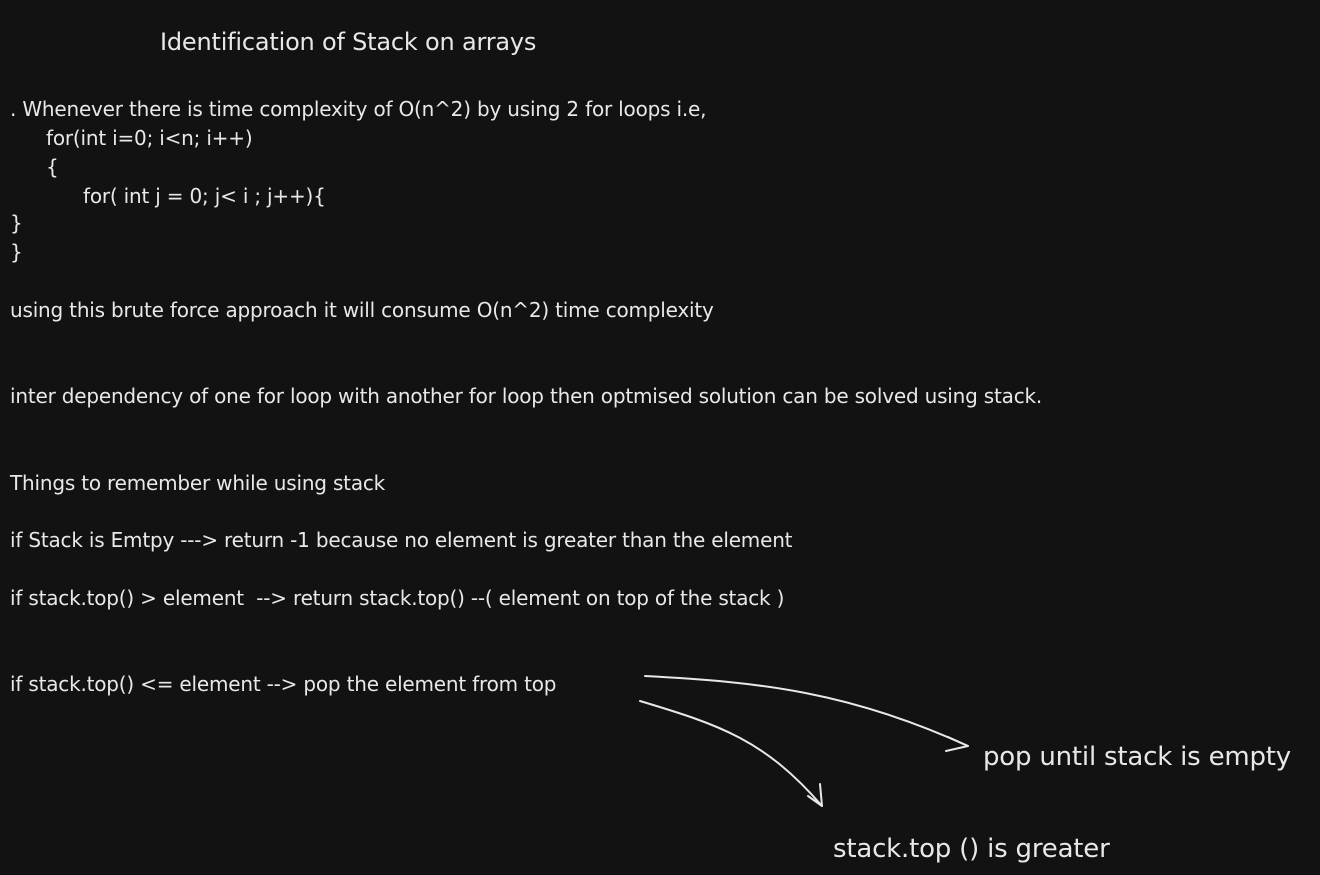  I want to click on arrow-head-top-is-greater, so click(815, 795).